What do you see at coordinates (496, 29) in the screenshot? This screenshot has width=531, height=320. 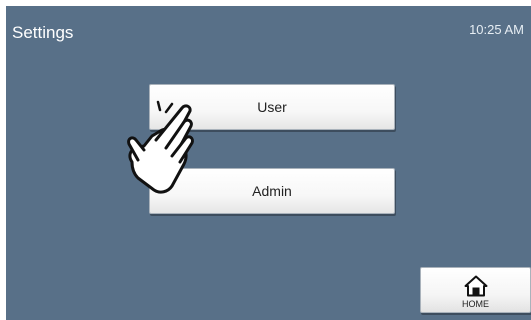 I see `clock-time: 10:25 AM` at bounding box center [496, 29].